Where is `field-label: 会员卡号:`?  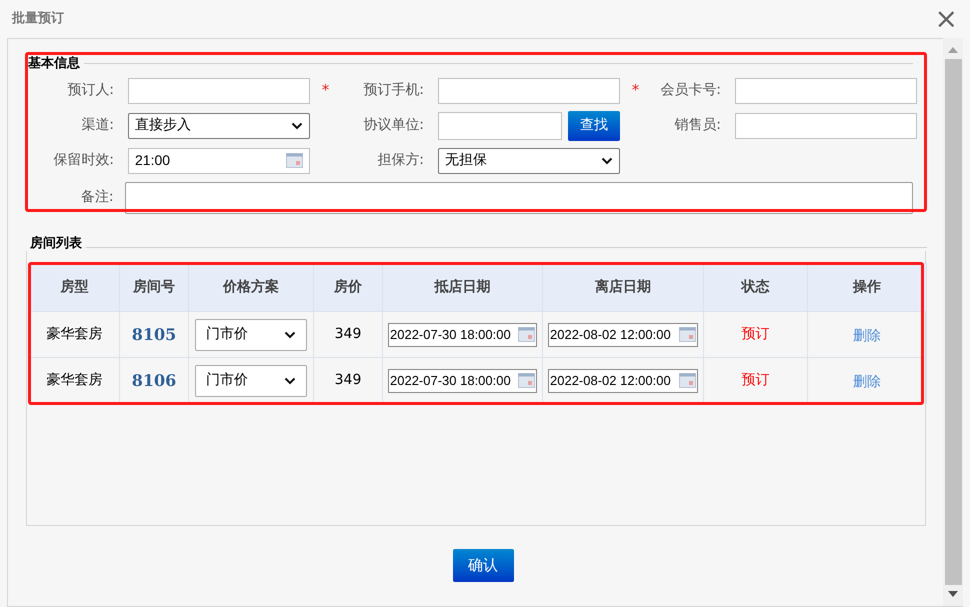 field-label: 会员卡号: is located at coordinates (690, 90).